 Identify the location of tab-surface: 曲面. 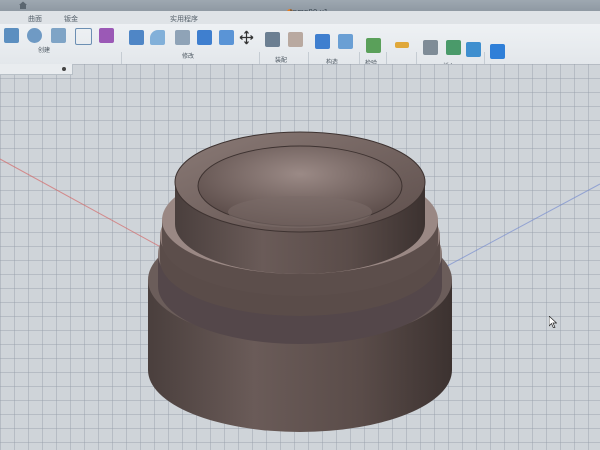
(35, 19).